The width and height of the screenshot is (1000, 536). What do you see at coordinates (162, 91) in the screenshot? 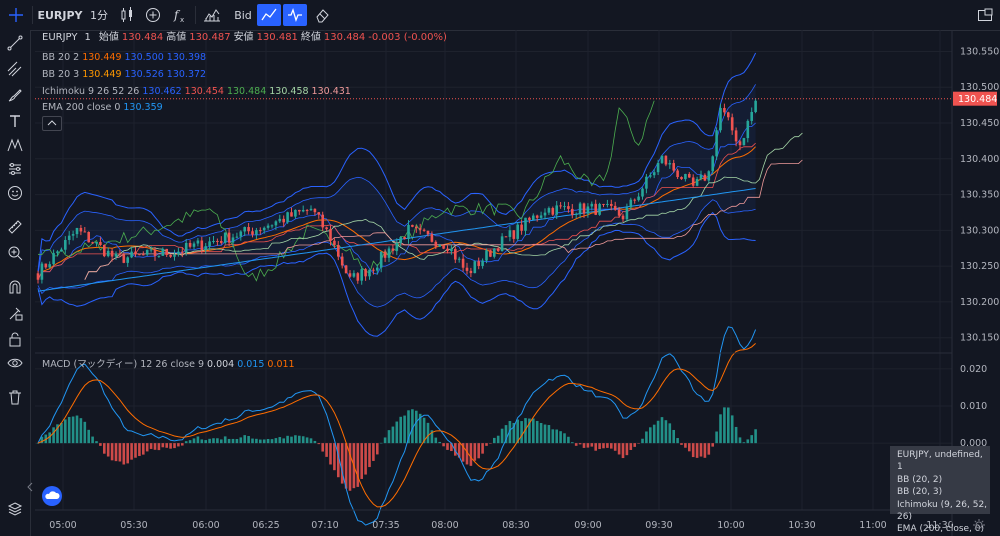
I see `ichimoku-conversion: 130.462` at bounding box center [162, 91].